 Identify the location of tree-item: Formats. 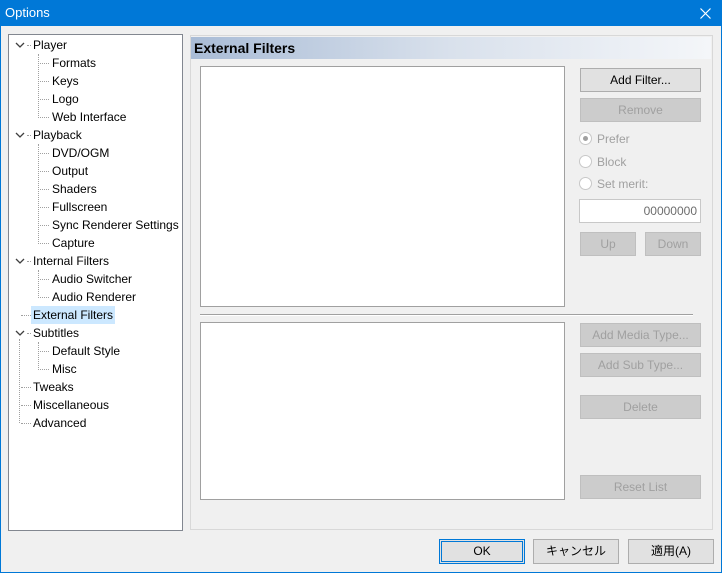
(74, 63).